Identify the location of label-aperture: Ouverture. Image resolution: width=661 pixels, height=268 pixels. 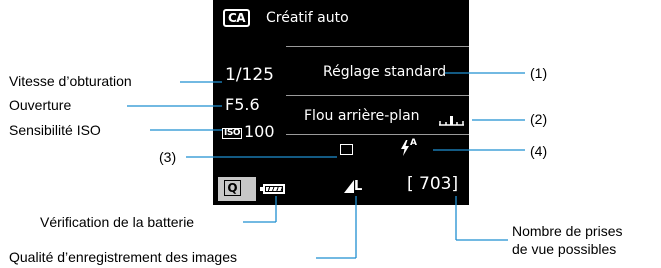
(40, 105).